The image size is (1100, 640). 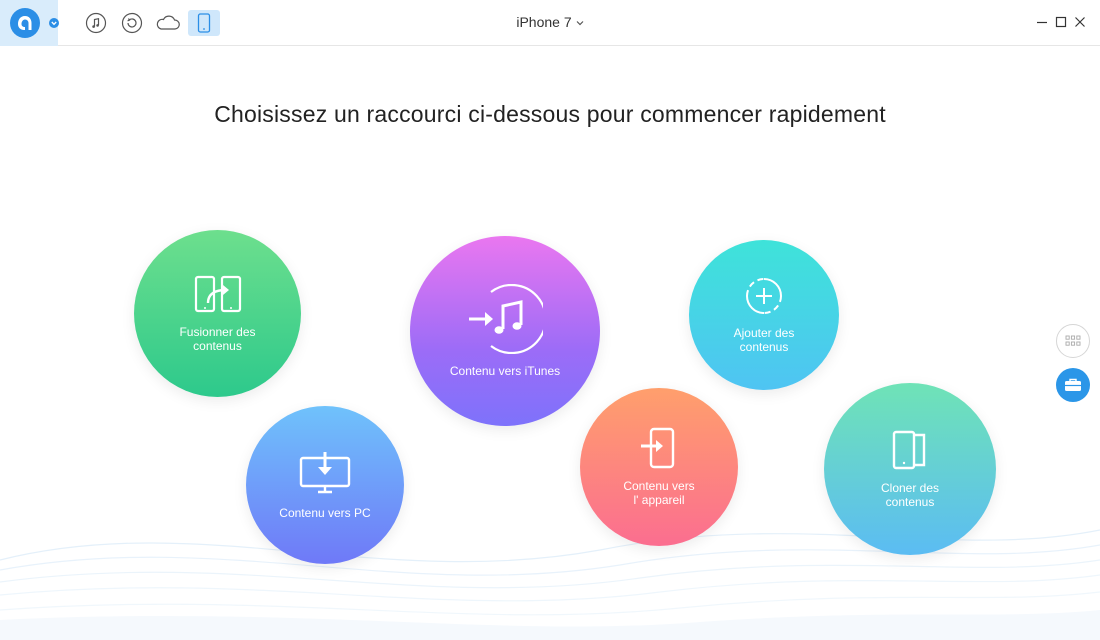 I want to click on itunes-icon, so click(x=506, y=319).